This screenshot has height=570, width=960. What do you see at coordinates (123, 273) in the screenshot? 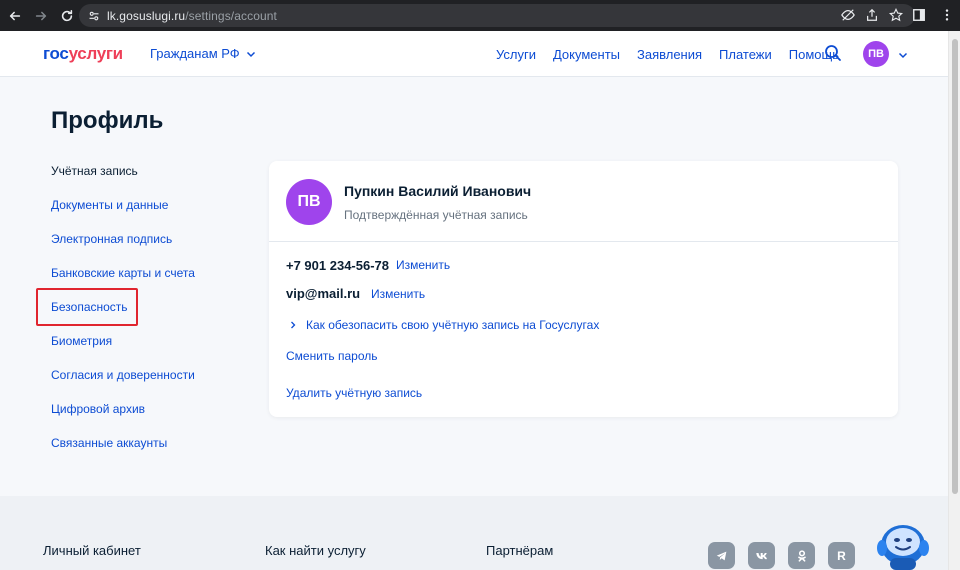
I see `sidebar-item-bank-cards: Банковские карты и счета` at bounding box center [123, 273].